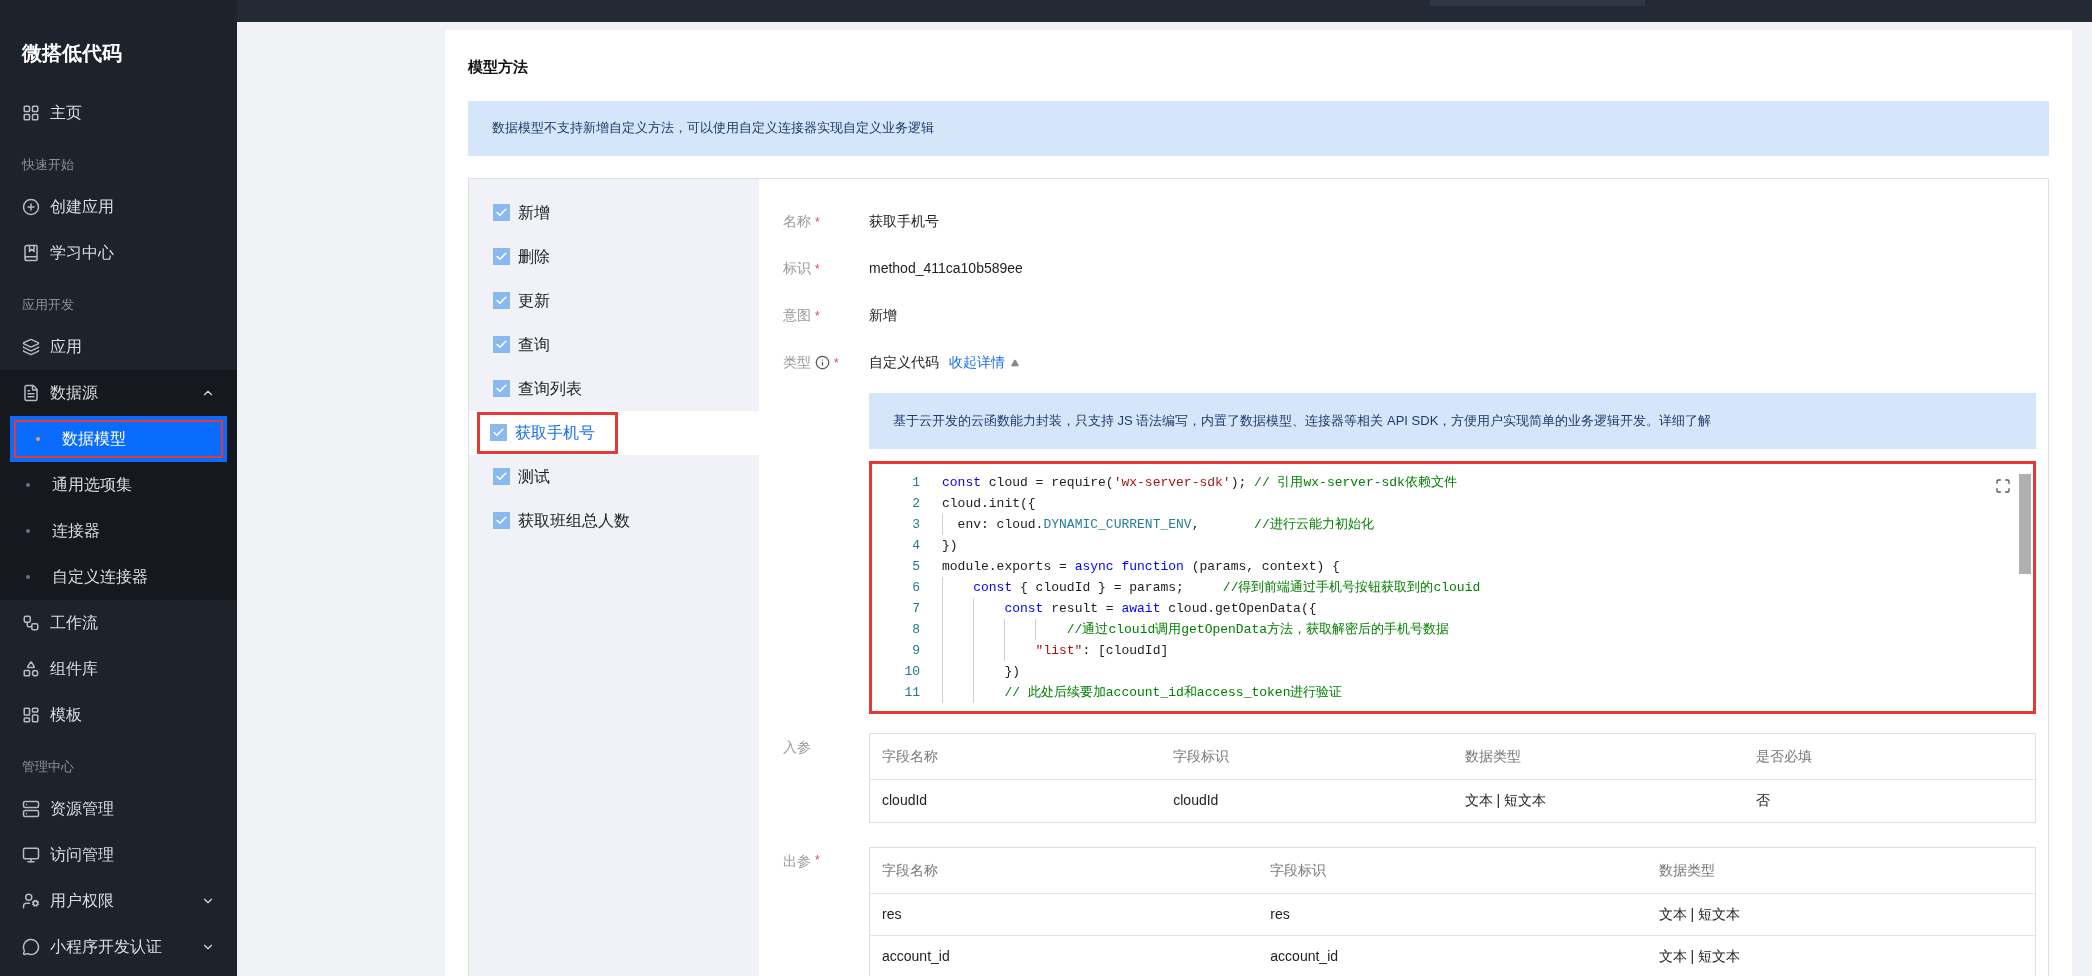  What do you see at coordinates (946, 268) in the screenshot?
I see `field-value: method_411ca10b589ee` at bounding box center [946, 268].